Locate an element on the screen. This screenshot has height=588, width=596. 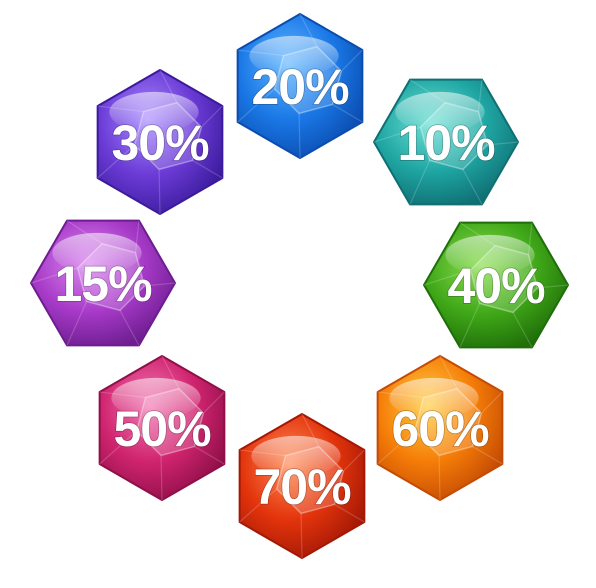
gem-label: 20% is located at coordinates (300, 87).